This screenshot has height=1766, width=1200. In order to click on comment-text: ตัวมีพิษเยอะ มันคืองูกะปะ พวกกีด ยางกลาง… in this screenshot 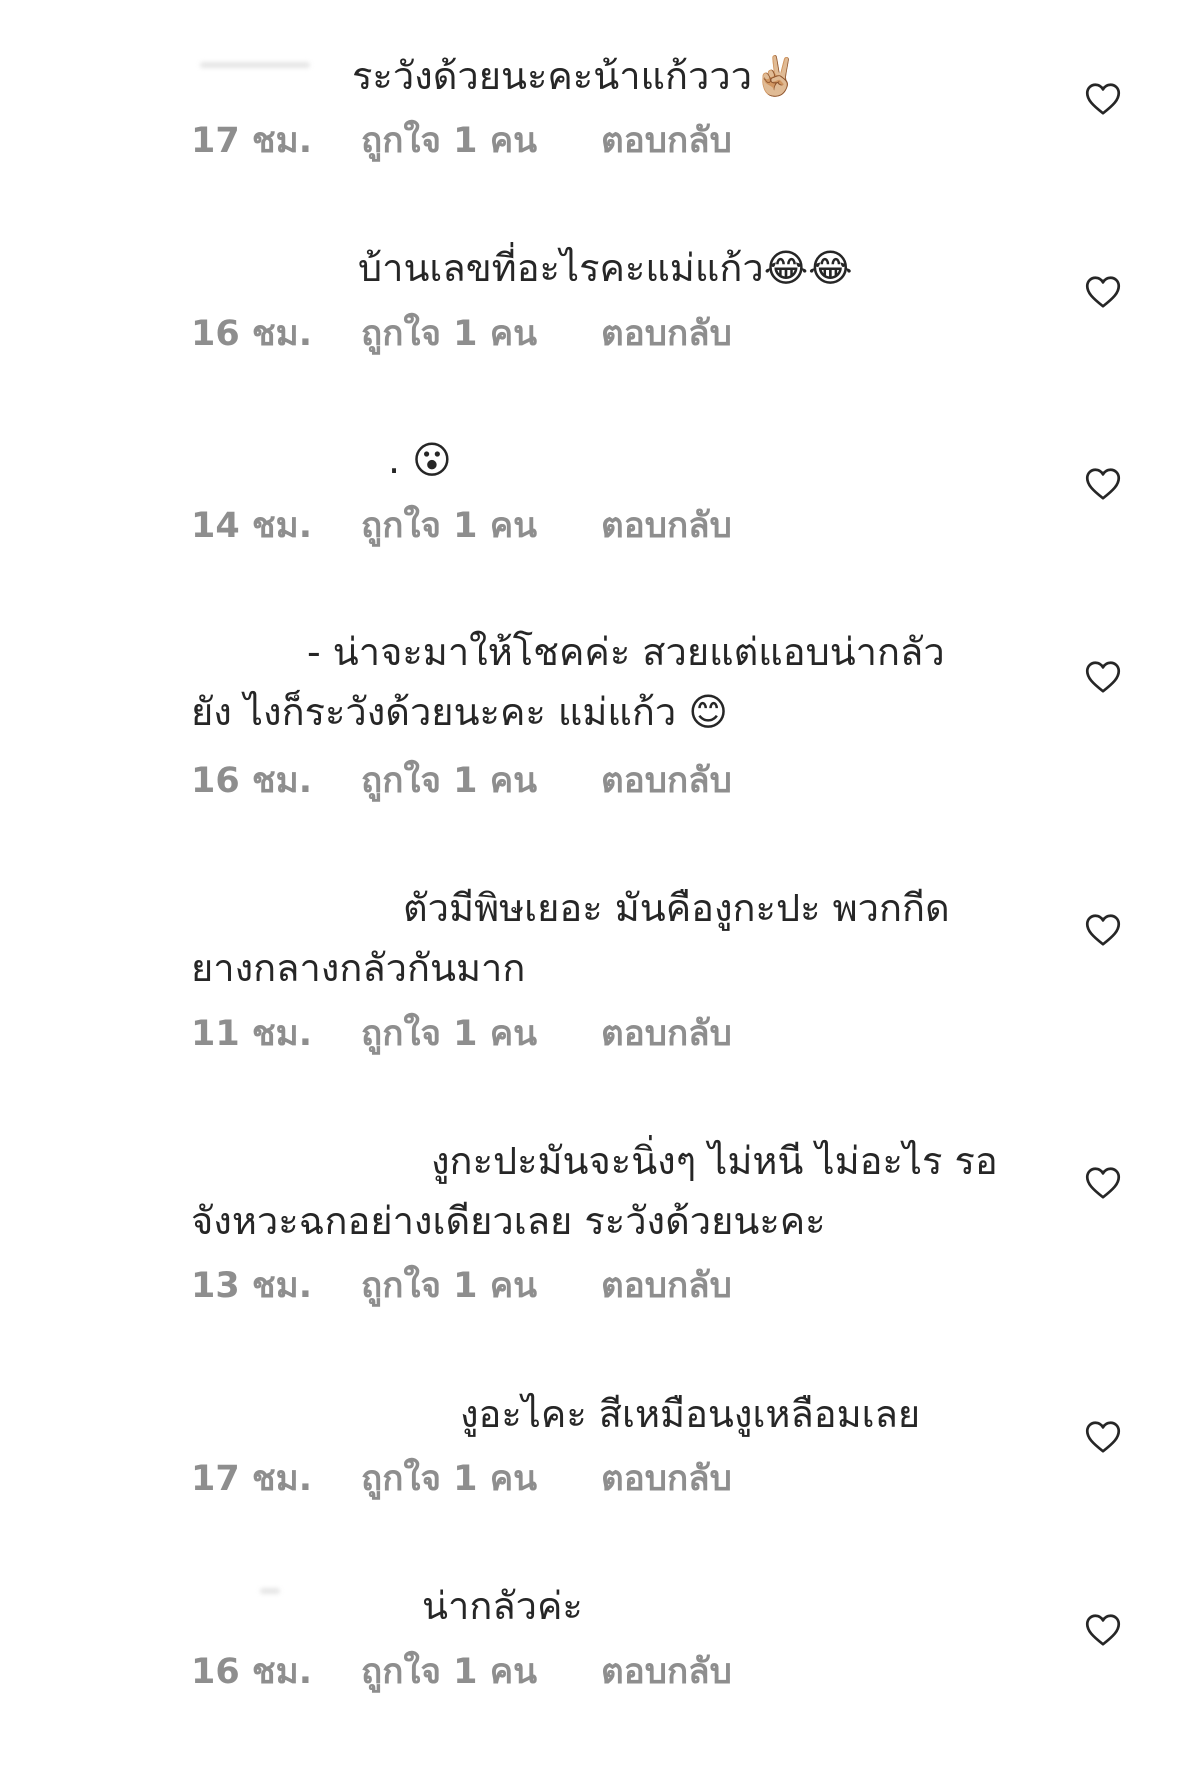, I will do `click(570, 938)`.